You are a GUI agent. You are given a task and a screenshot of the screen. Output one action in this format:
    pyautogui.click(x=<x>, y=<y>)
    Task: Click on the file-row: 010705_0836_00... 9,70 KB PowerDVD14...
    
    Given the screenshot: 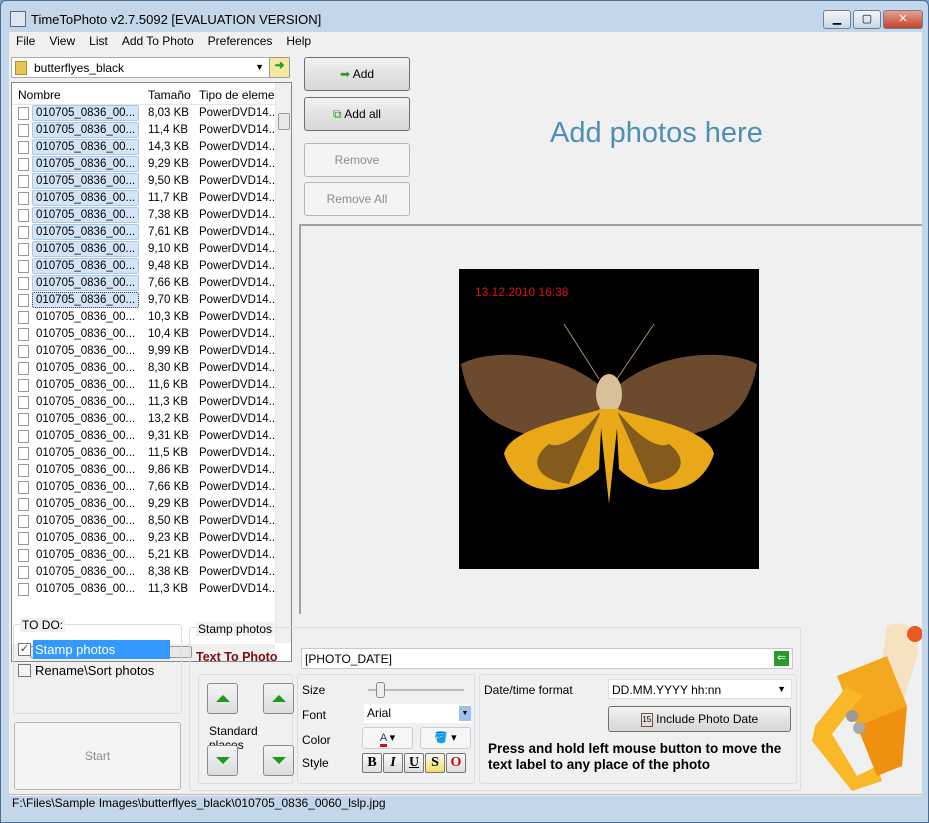 What is the action you would take?
    pyautogui.click(x=151, y=300)
    